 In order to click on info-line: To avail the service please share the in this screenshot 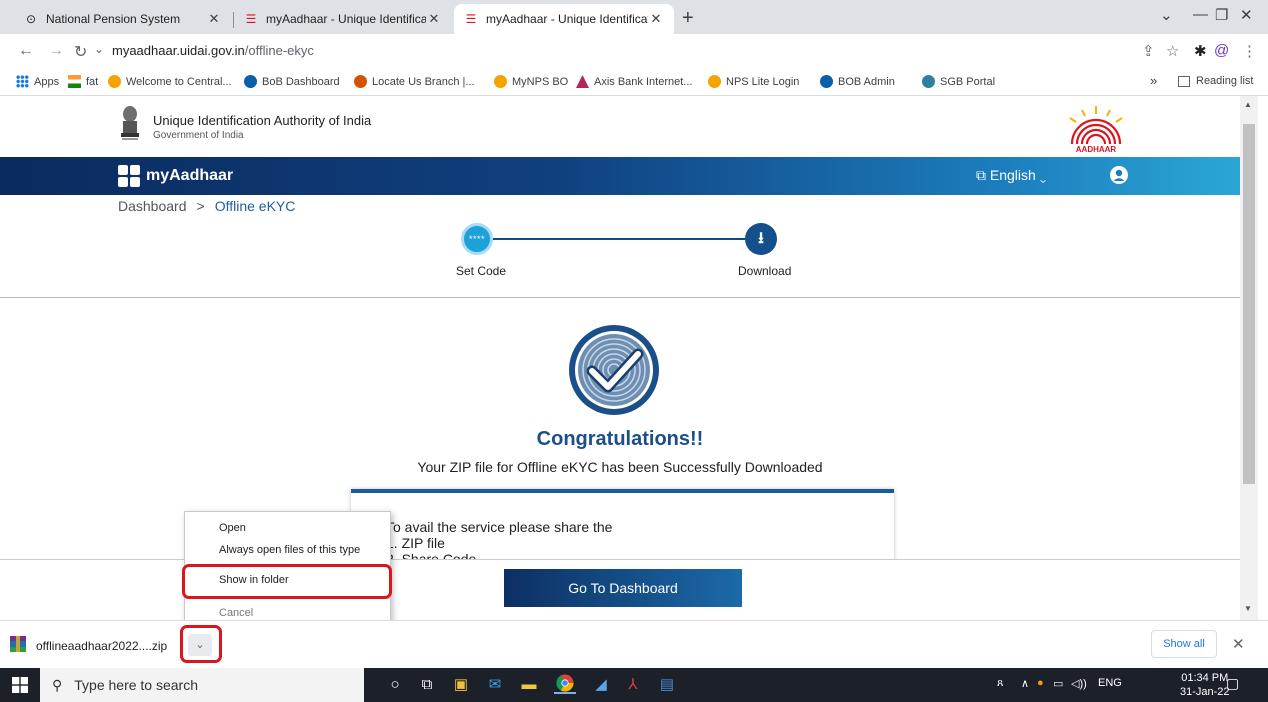, I will do `click(499, 527)`.